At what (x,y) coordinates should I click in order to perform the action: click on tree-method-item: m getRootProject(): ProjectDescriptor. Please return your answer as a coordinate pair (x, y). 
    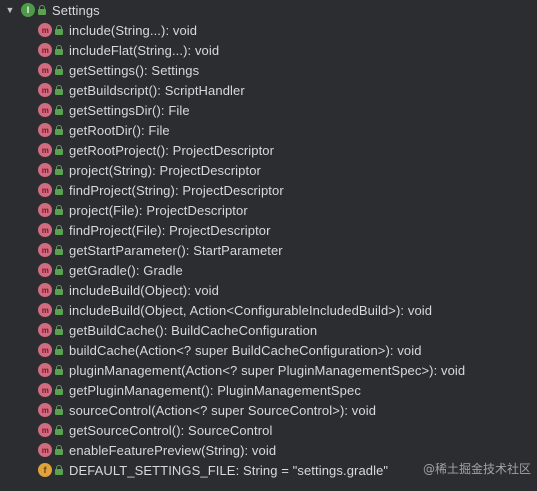
    Looking at the image, I should click on (156, 150).